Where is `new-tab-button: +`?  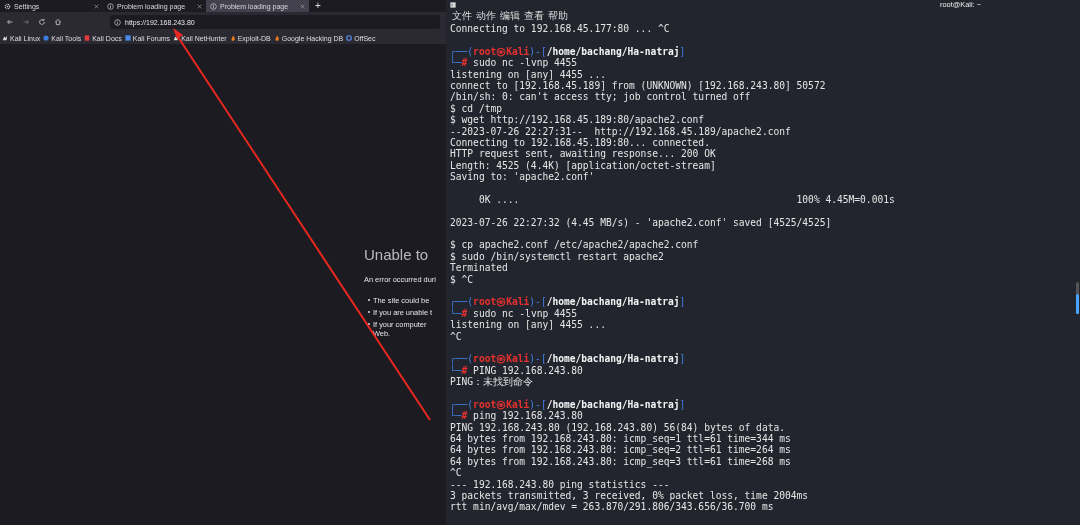
new-tab-button: + is located at coordinates (318, 6).